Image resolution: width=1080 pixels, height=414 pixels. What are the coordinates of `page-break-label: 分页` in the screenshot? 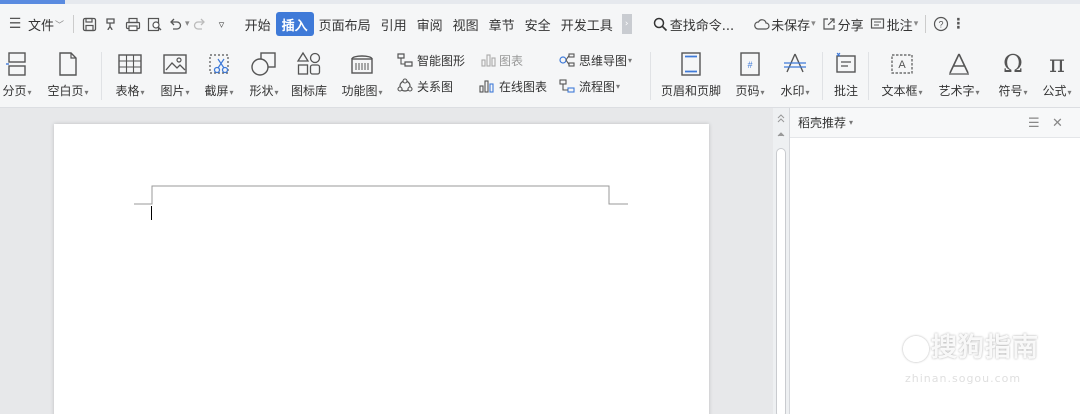 It's located at (14, 91).